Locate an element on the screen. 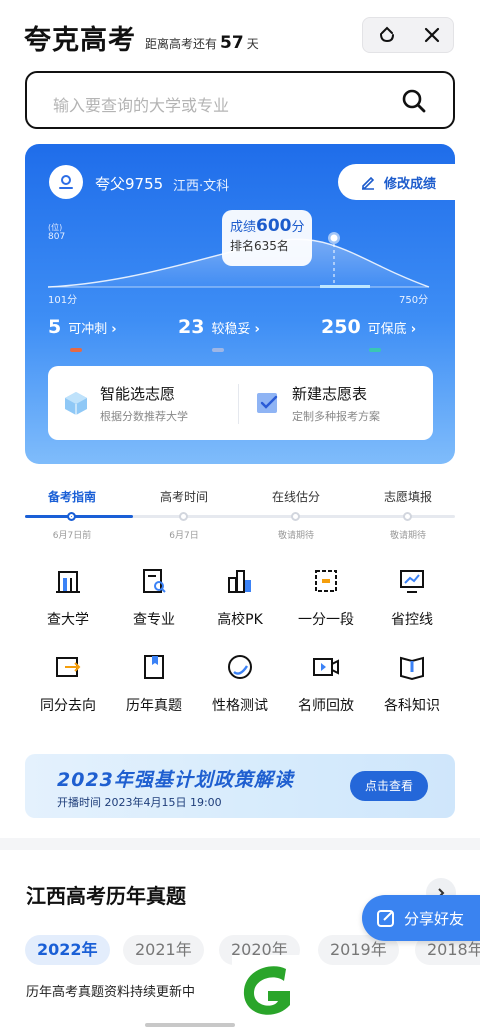 The height and width of the screenshot is (1029, 480). count-stable-bar is located at coordinates (218, 350).